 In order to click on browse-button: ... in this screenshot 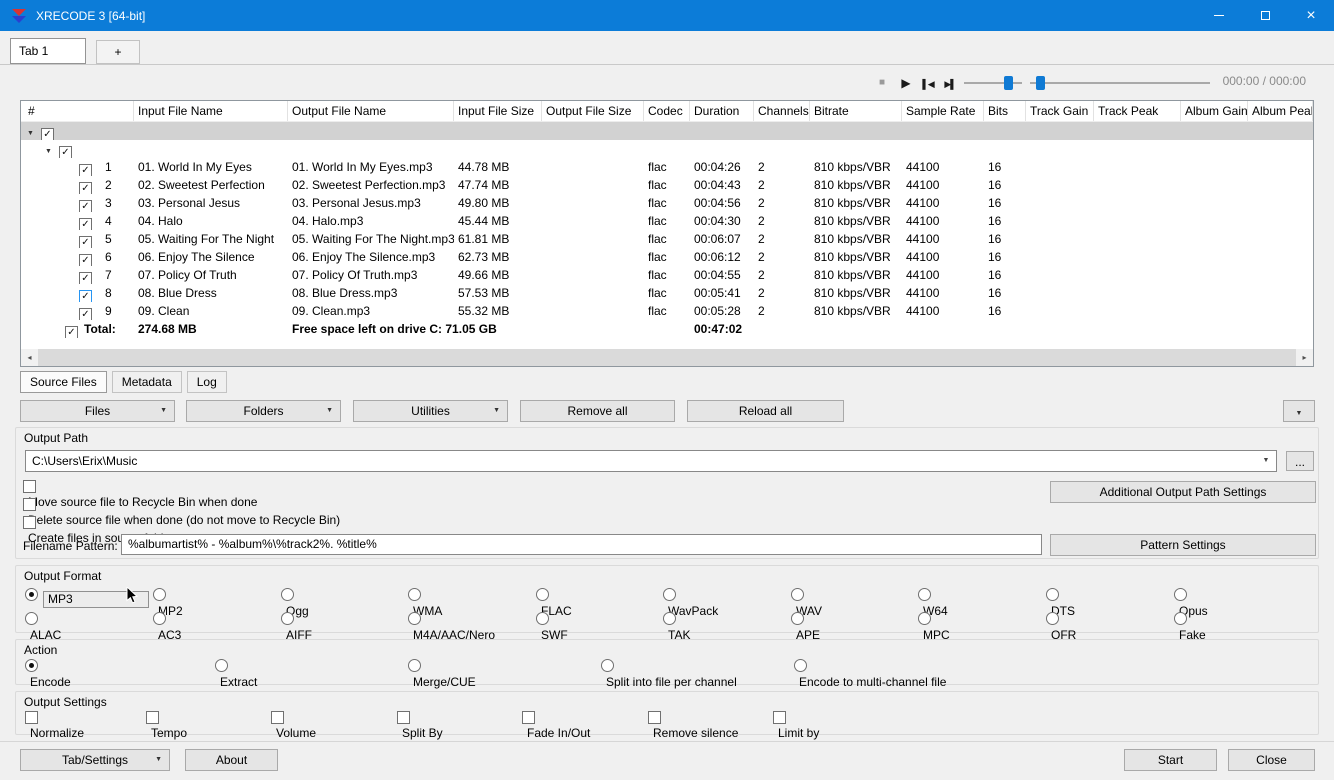, I will do `click(1300, 461)`.